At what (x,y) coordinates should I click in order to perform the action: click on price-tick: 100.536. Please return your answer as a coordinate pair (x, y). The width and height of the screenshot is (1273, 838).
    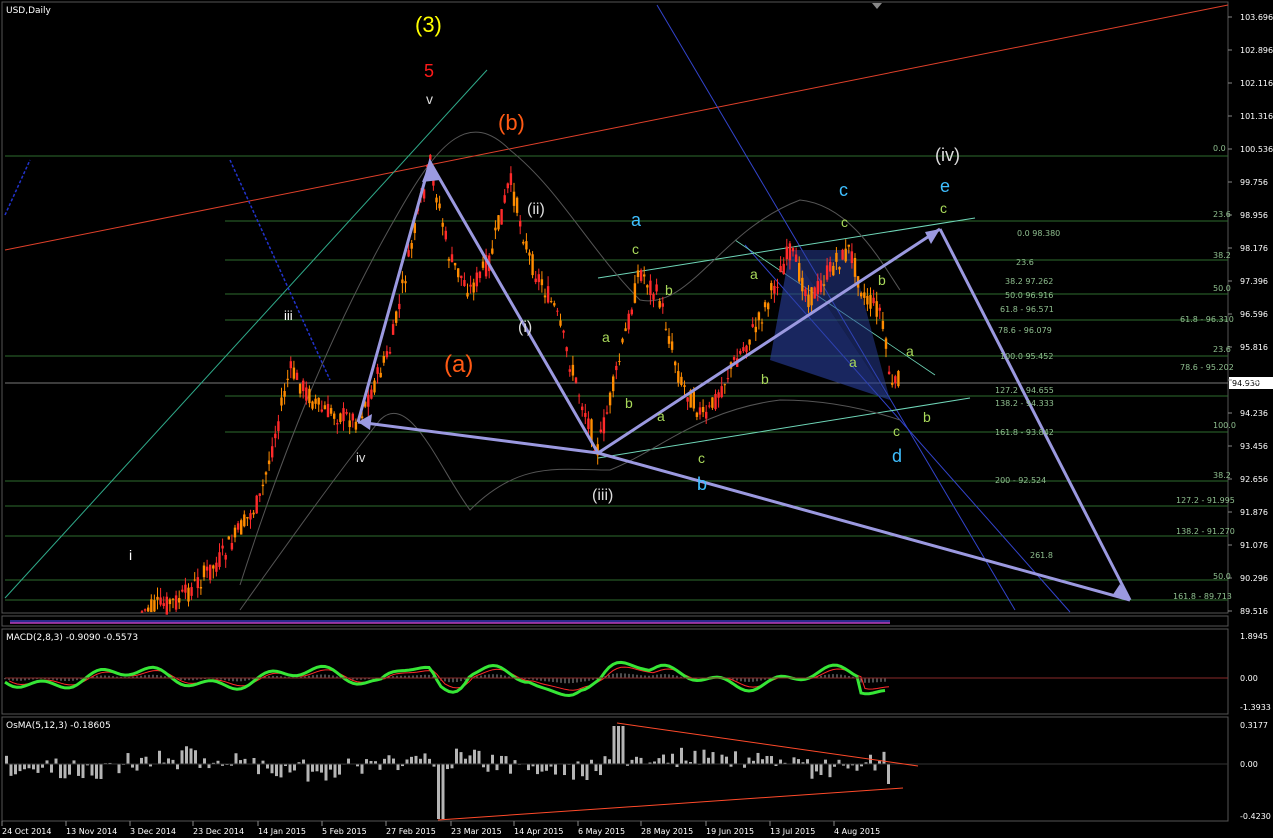
    Looking at the image, I should click on (1256, 149).